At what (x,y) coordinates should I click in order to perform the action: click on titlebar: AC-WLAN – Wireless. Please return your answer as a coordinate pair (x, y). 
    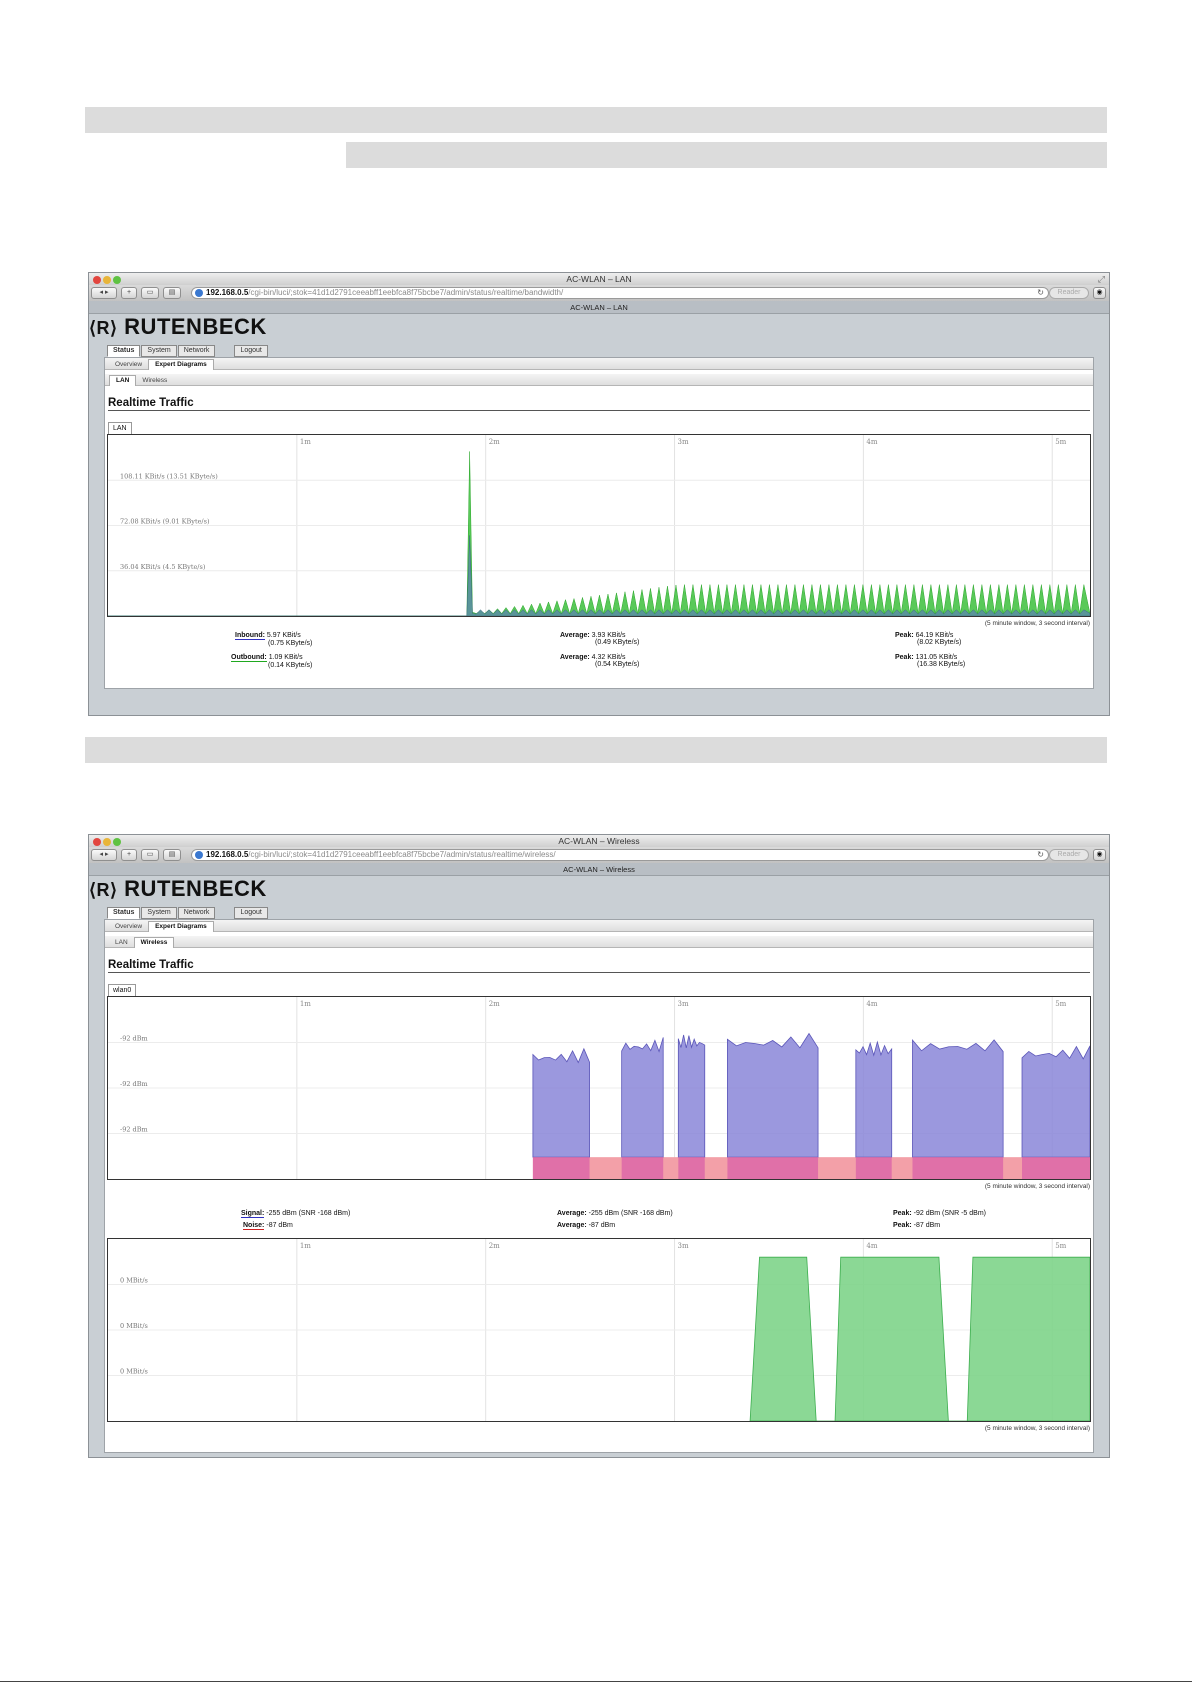
    Looking at the image, I should click on (599, 841).